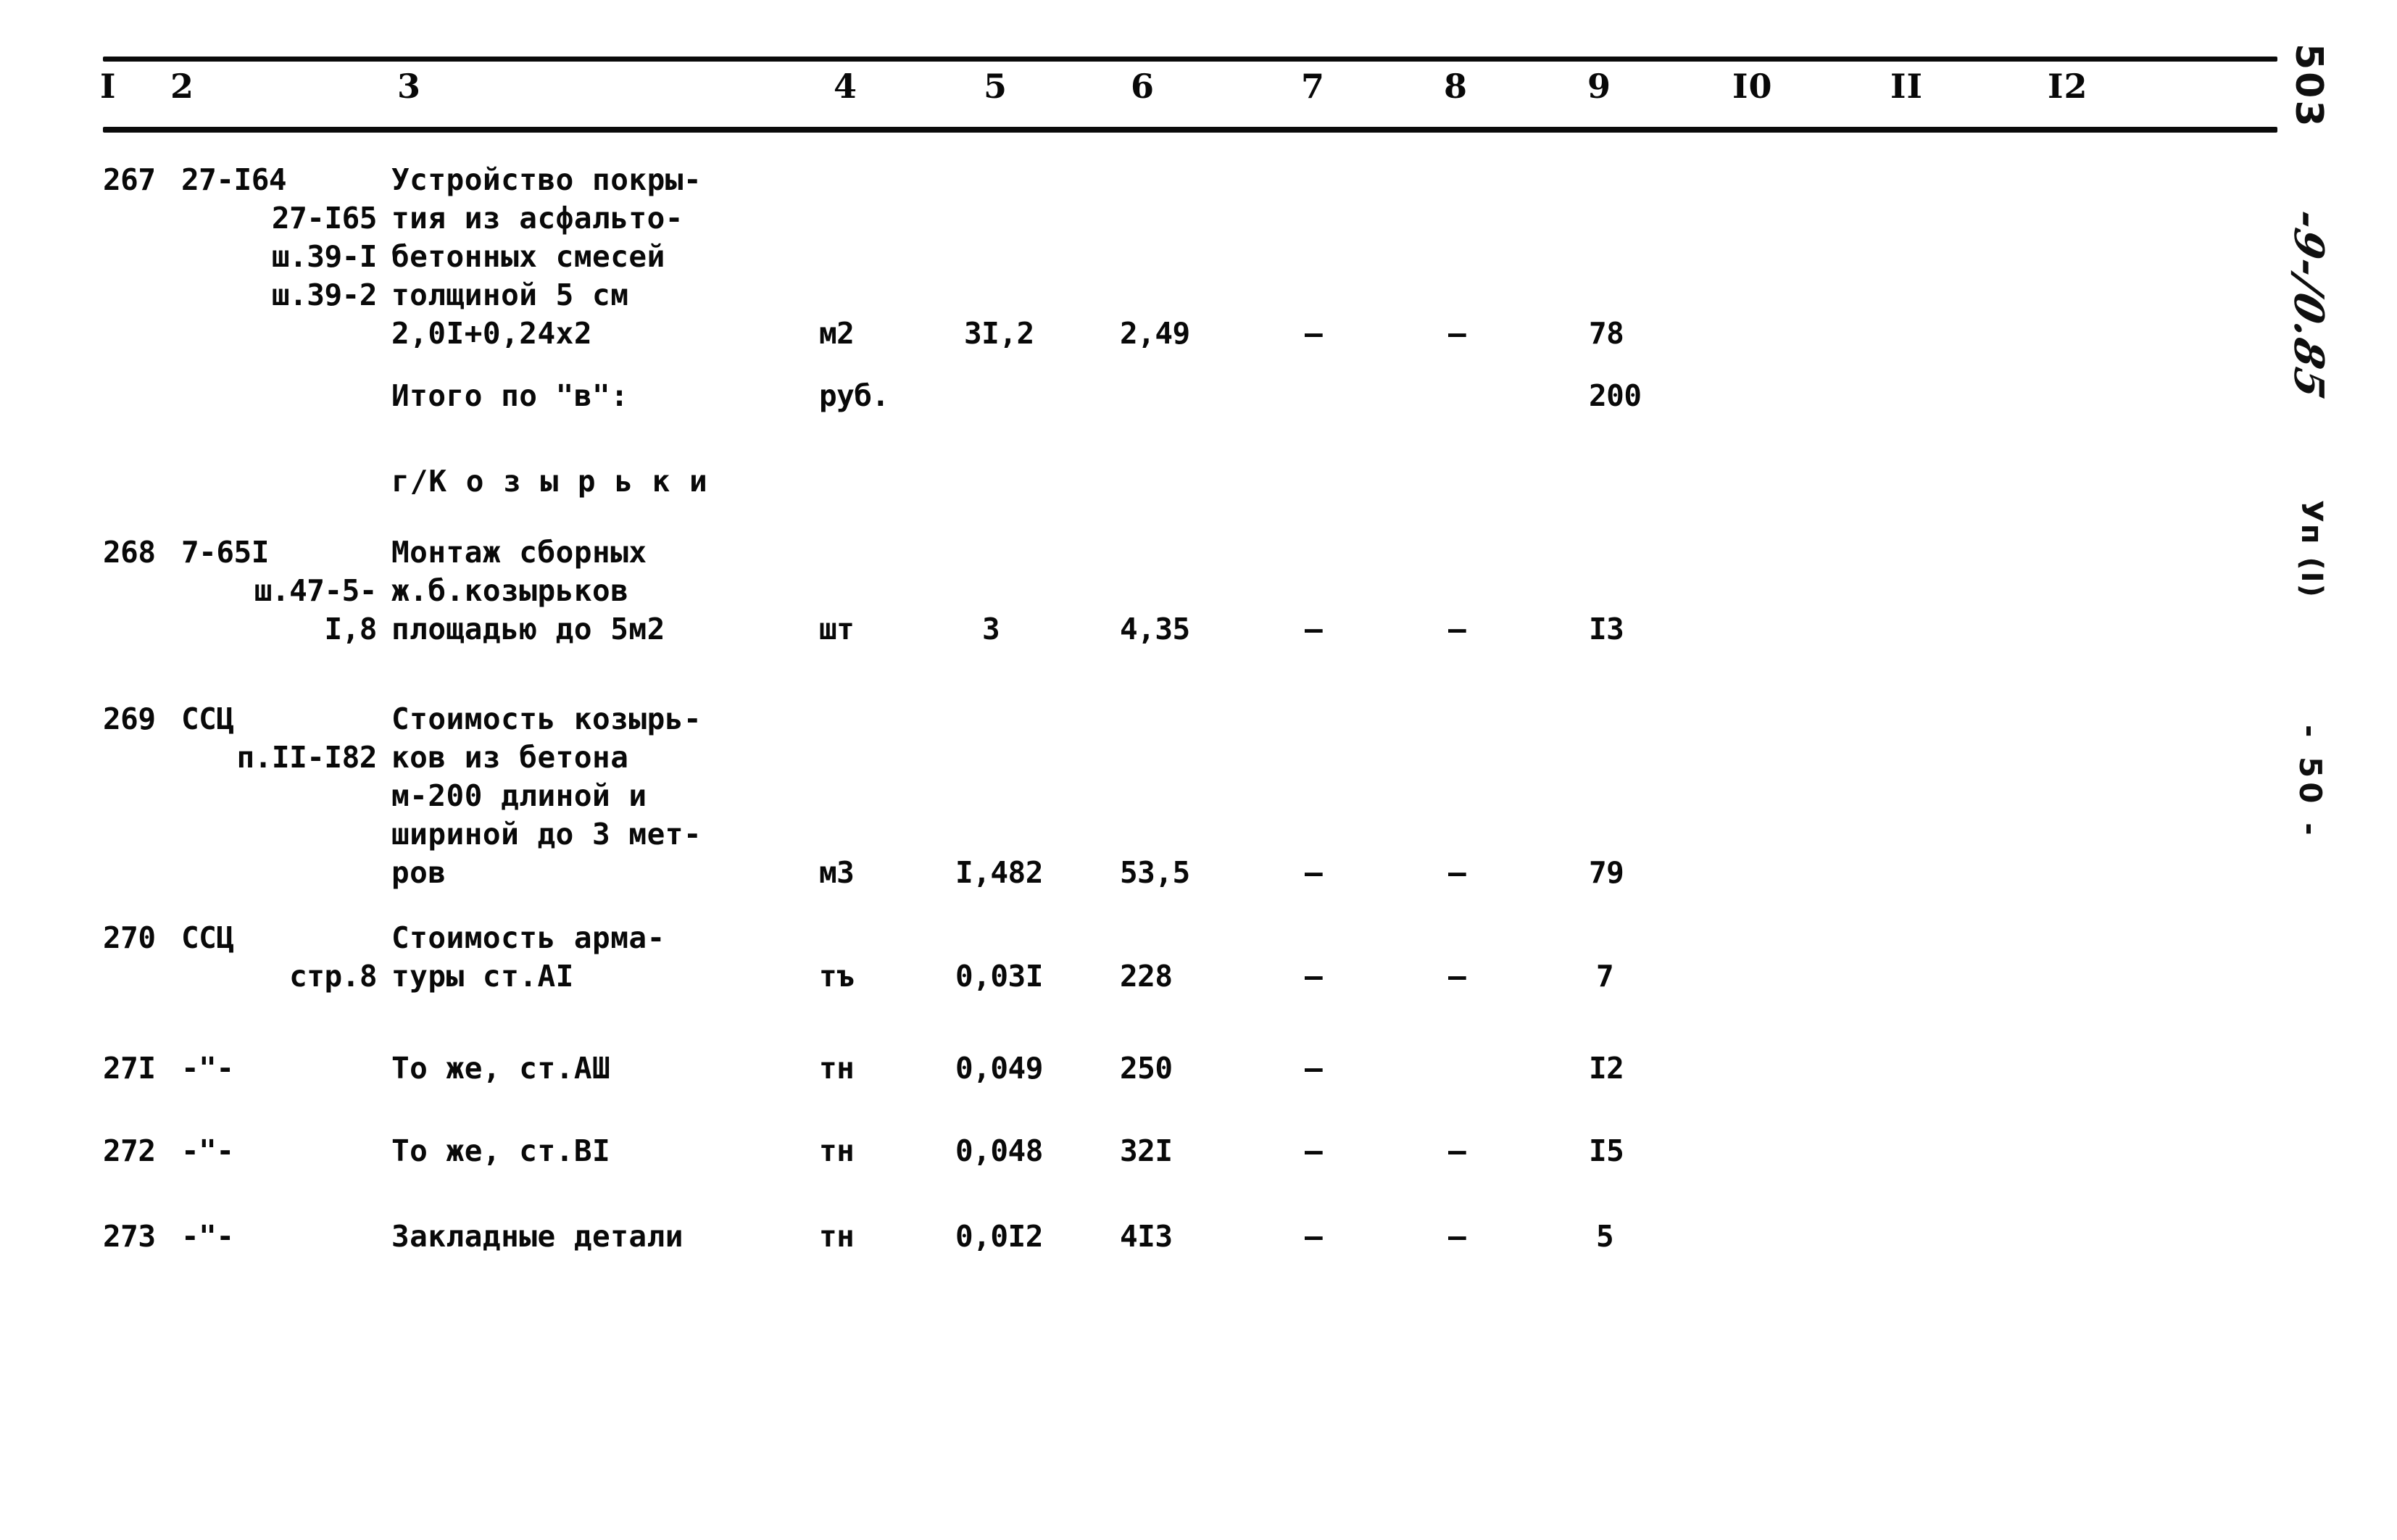 This screenshot has height=1540, width=2397. What do you see at coordinates (1190, 60) in the screenshot?
I see `table-header-top-rule` at bounding box center [1190, 60].